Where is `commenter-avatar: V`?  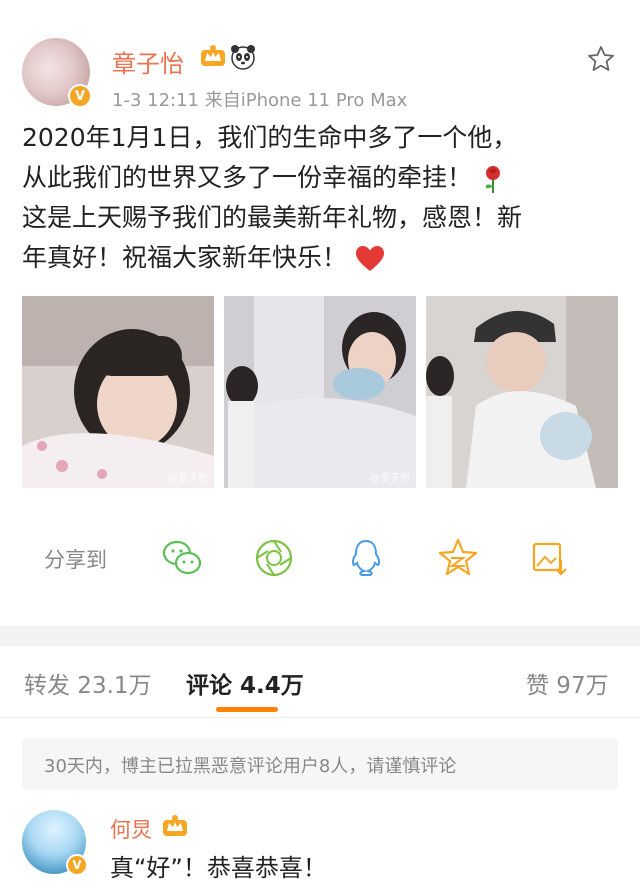
commenter-avatar: V is located at coordinates (55, 843).